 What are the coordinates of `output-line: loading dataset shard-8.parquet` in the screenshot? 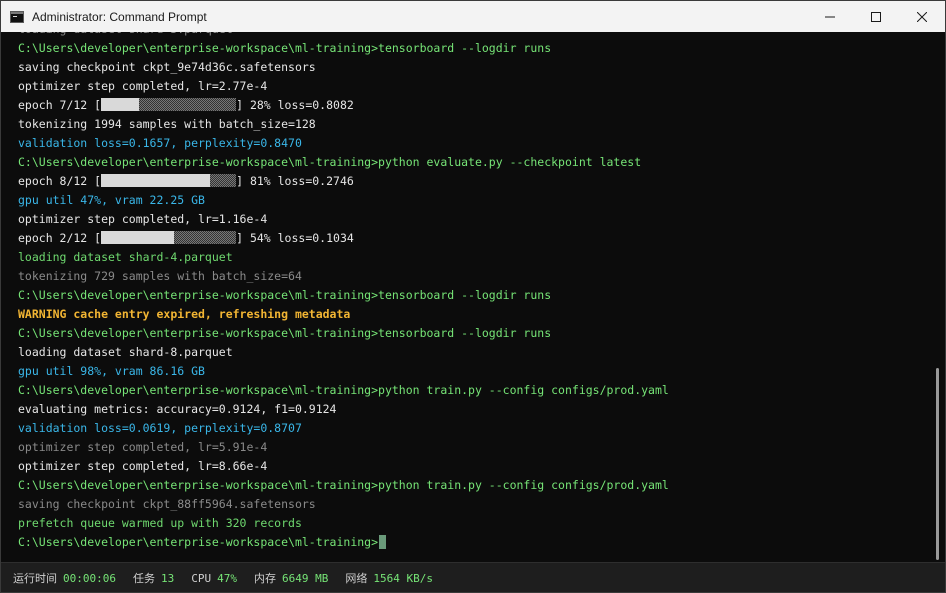 It's located at (343, 352).